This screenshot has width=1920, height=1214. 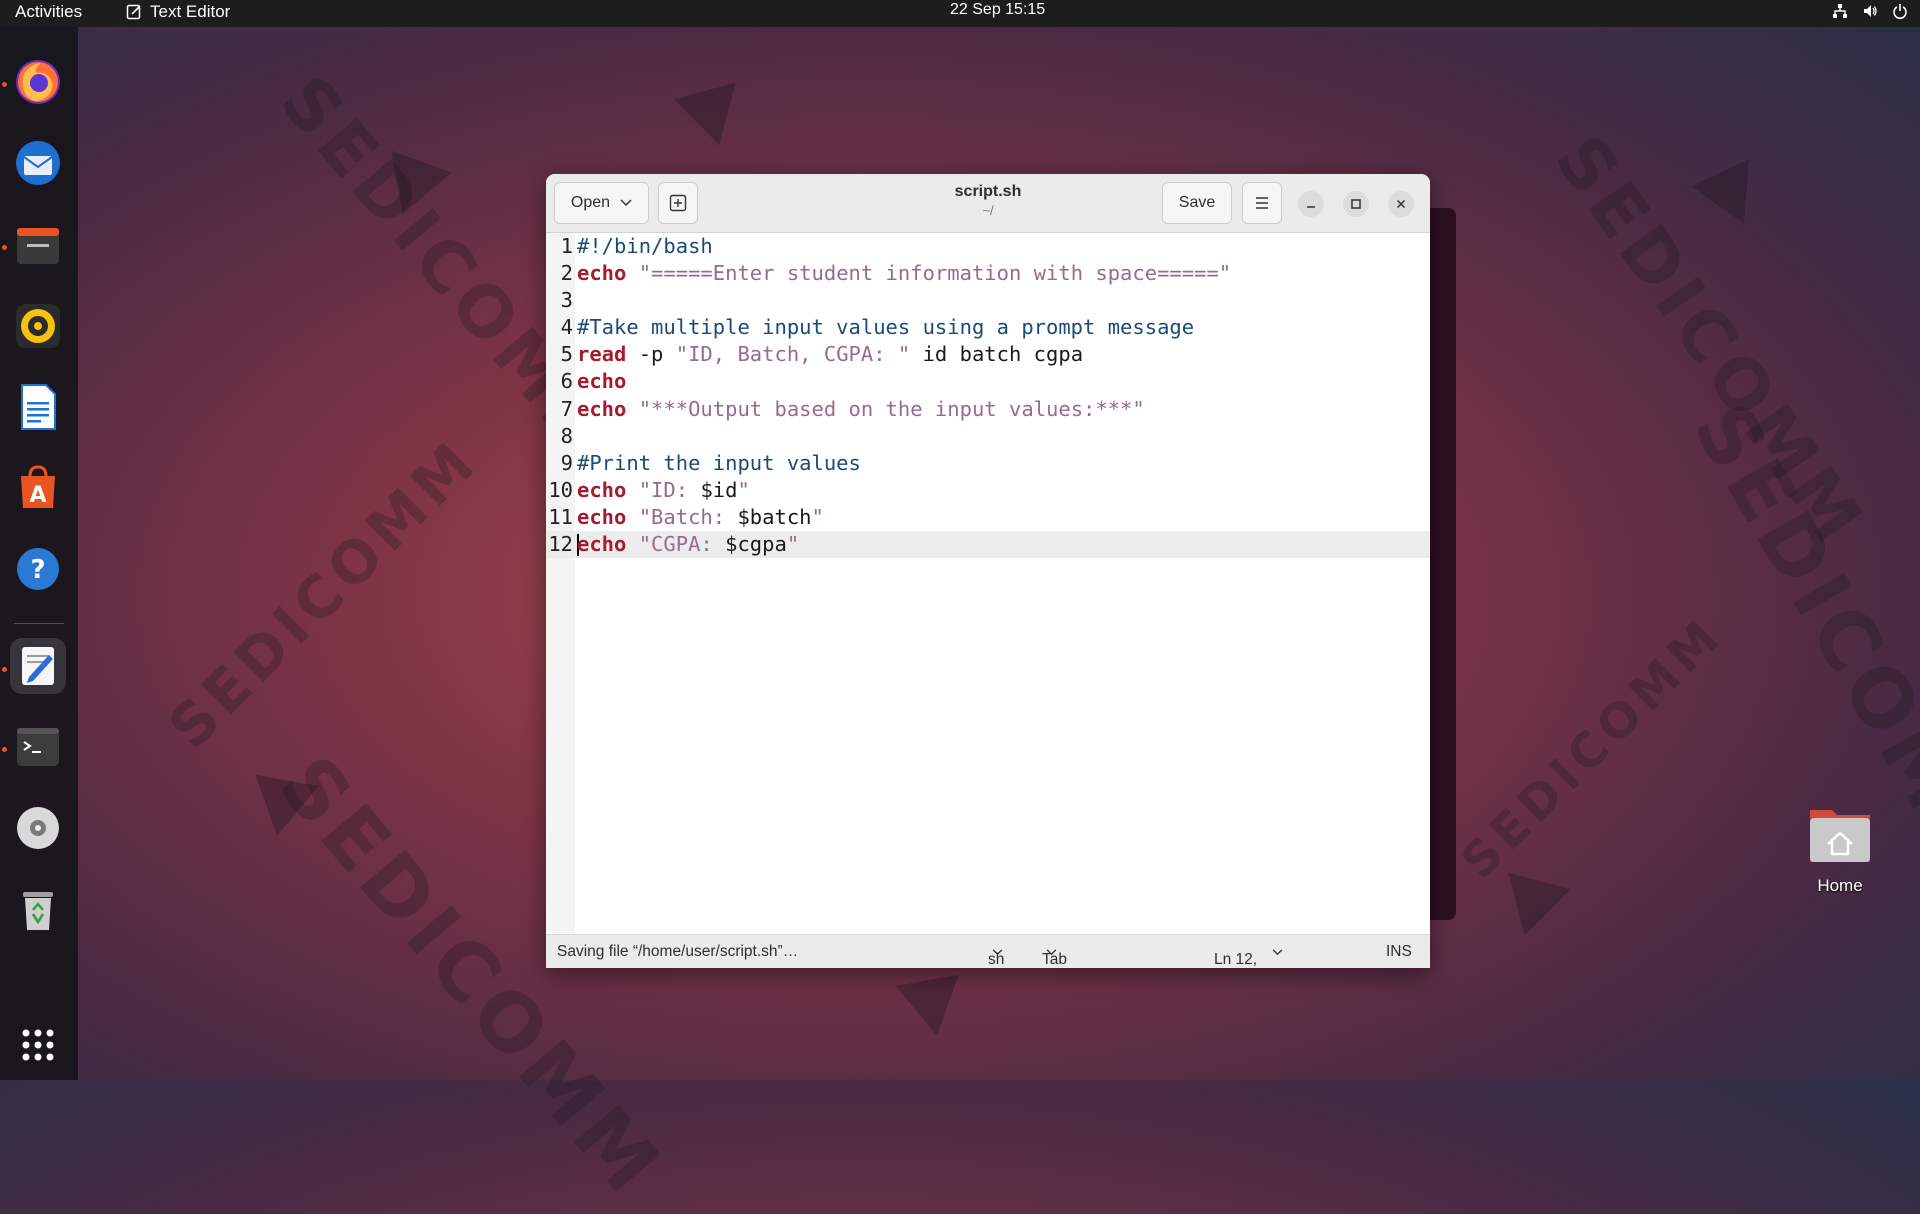 I want to click on line-number: 7, so click(x=566, y=408).